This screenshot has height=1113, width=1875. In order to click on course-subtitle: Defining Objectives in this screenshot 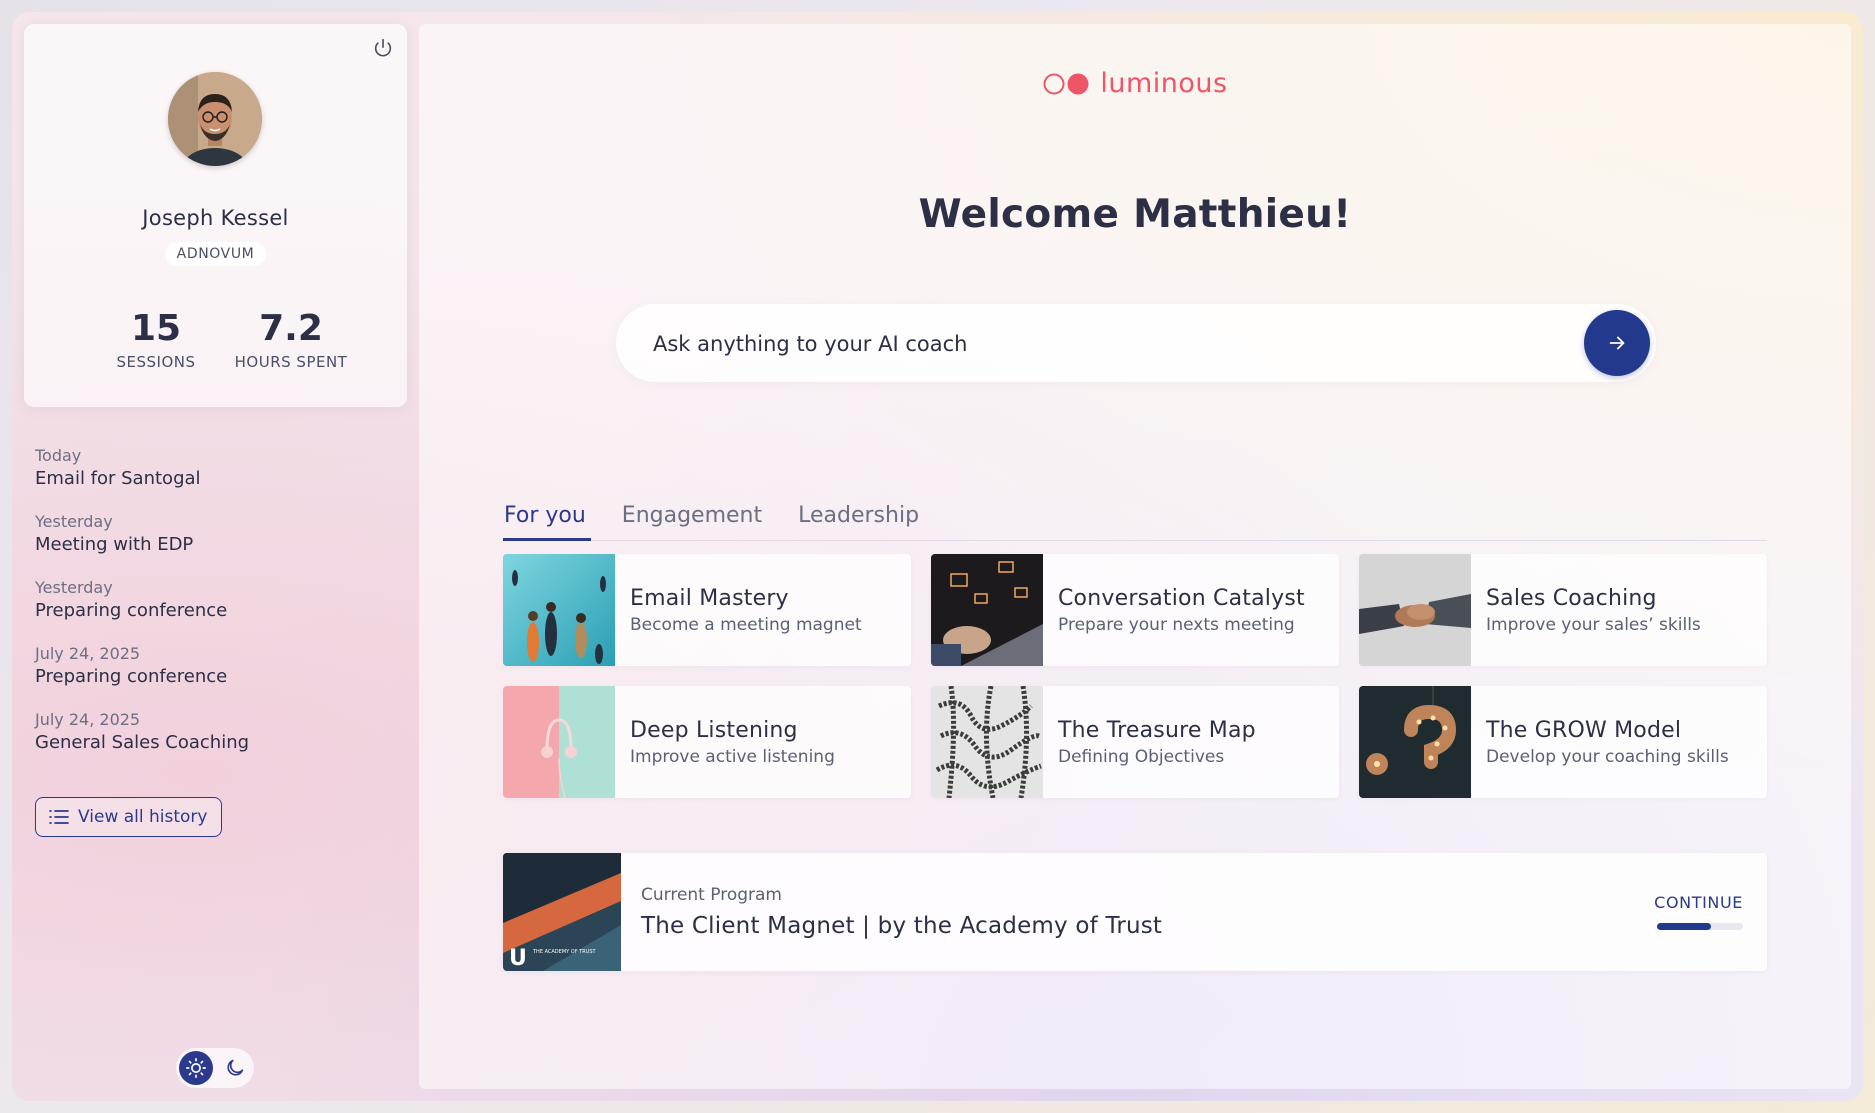, I will do `click(1141, 756)`.